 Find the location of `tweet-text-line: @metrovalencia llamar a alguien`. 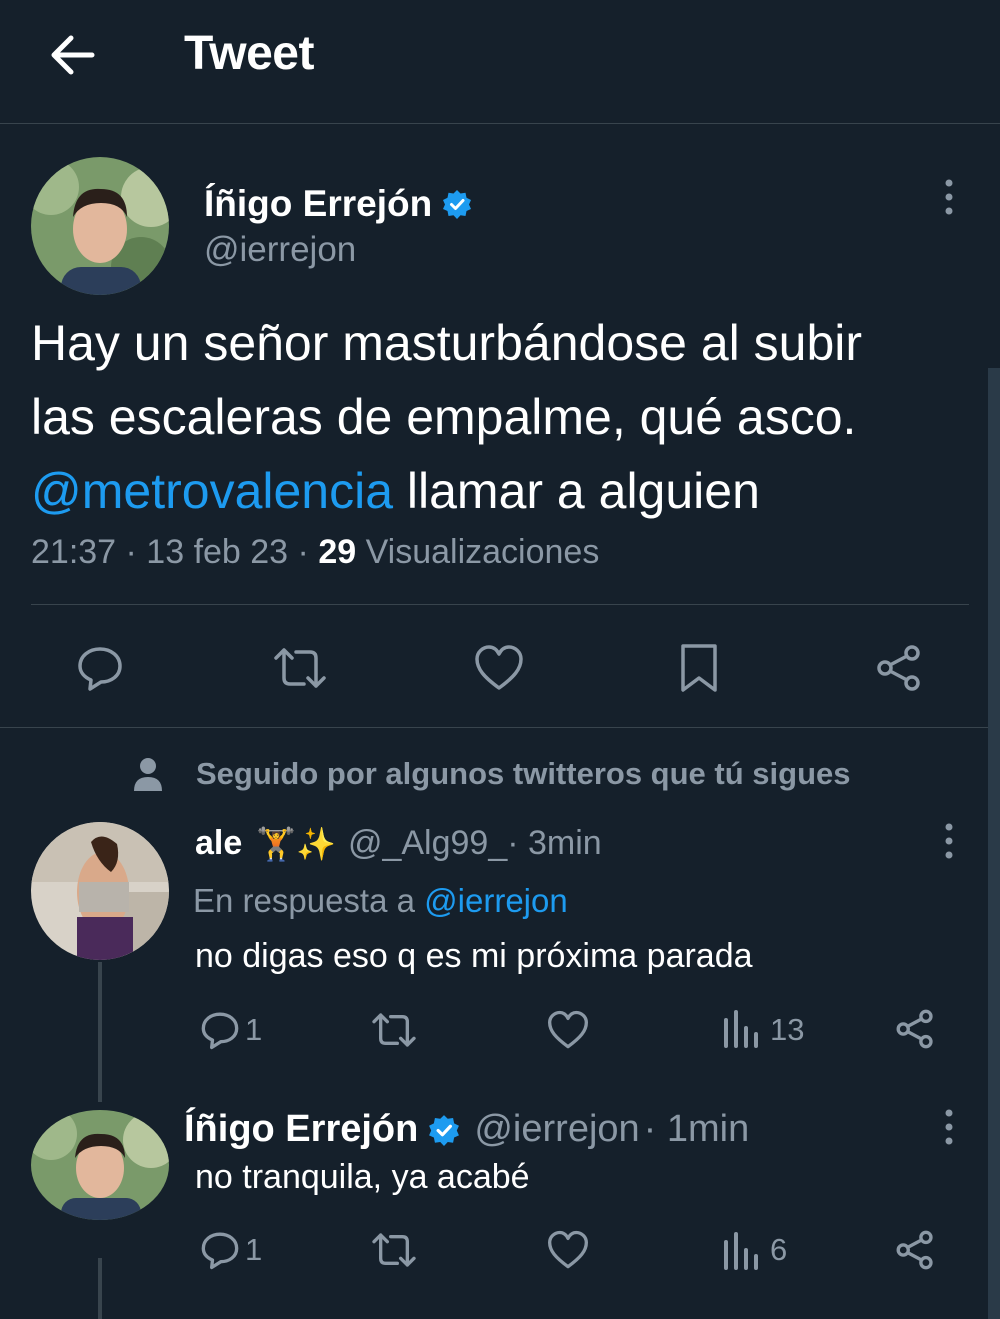

tweet-text-line: @metrovalencia llamar a alguien is located at coordinates (506, 491).